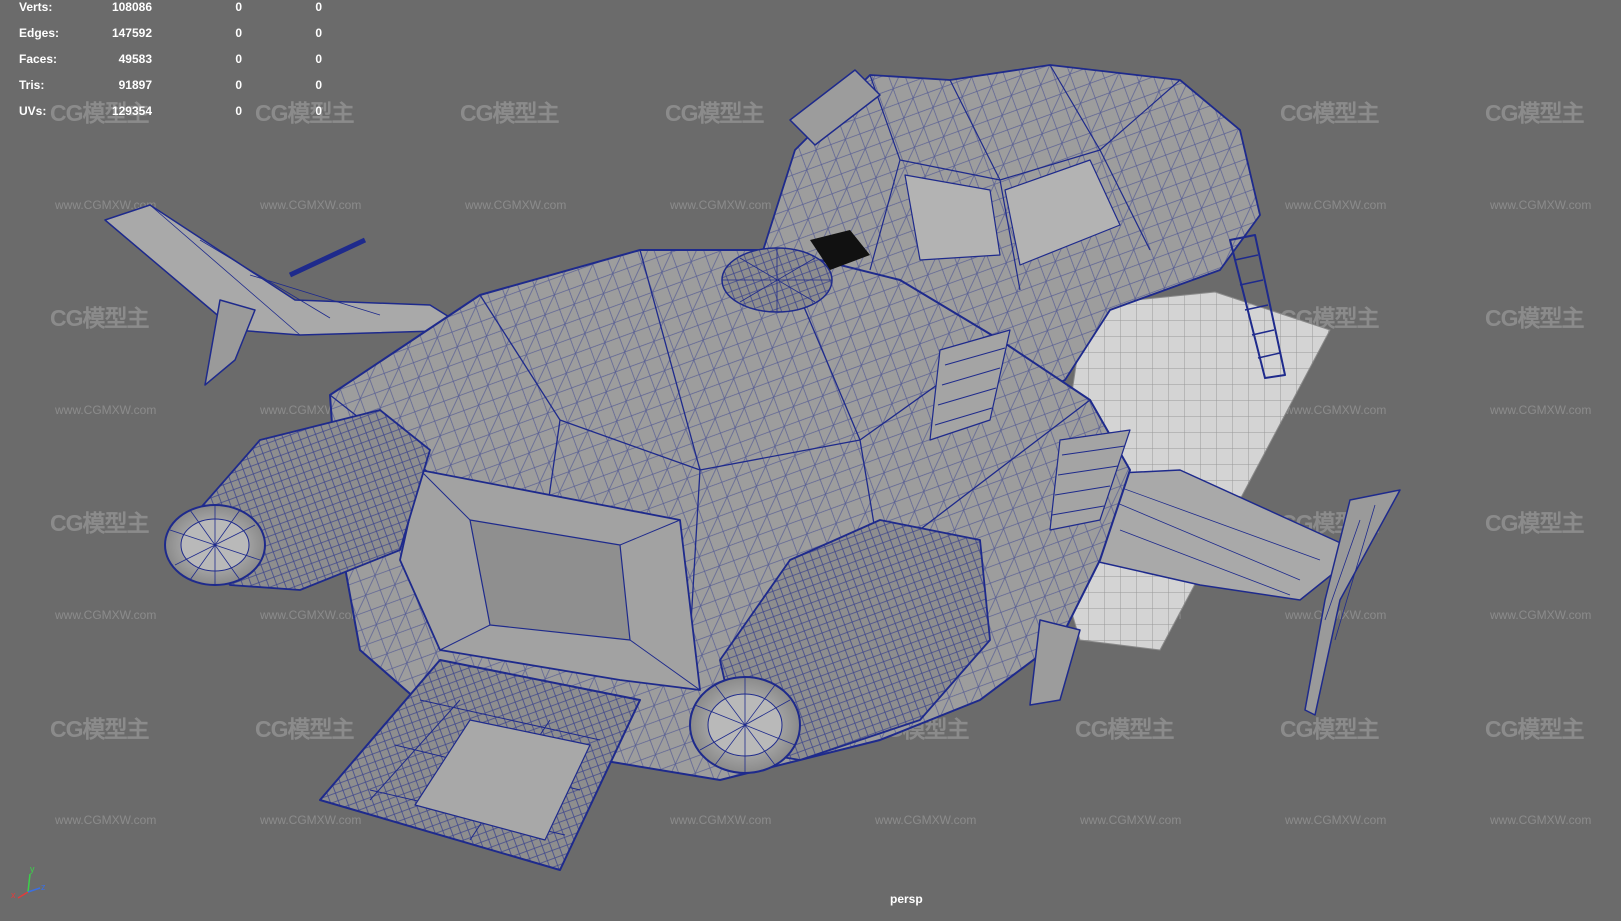 The width and height of the screenshot is (1621, 921). Describe the element at coordinates (36, 7) in the screenshot. I see `stat-label: Verts:` at that location.